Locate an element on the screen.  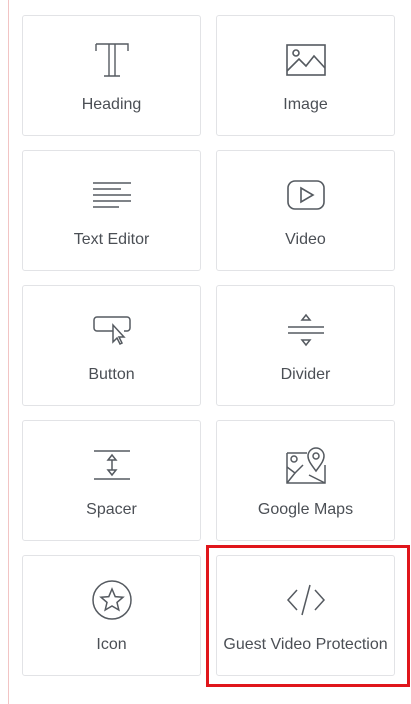
widget-heading: Heading is located at coordinates (111, 75).